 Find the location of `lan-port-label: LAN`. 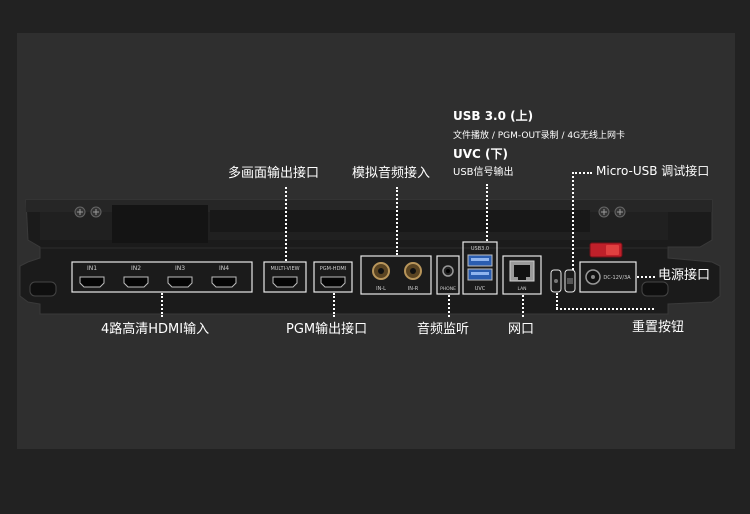

lan-port-label: LAN is located at coordinates (521, 289).